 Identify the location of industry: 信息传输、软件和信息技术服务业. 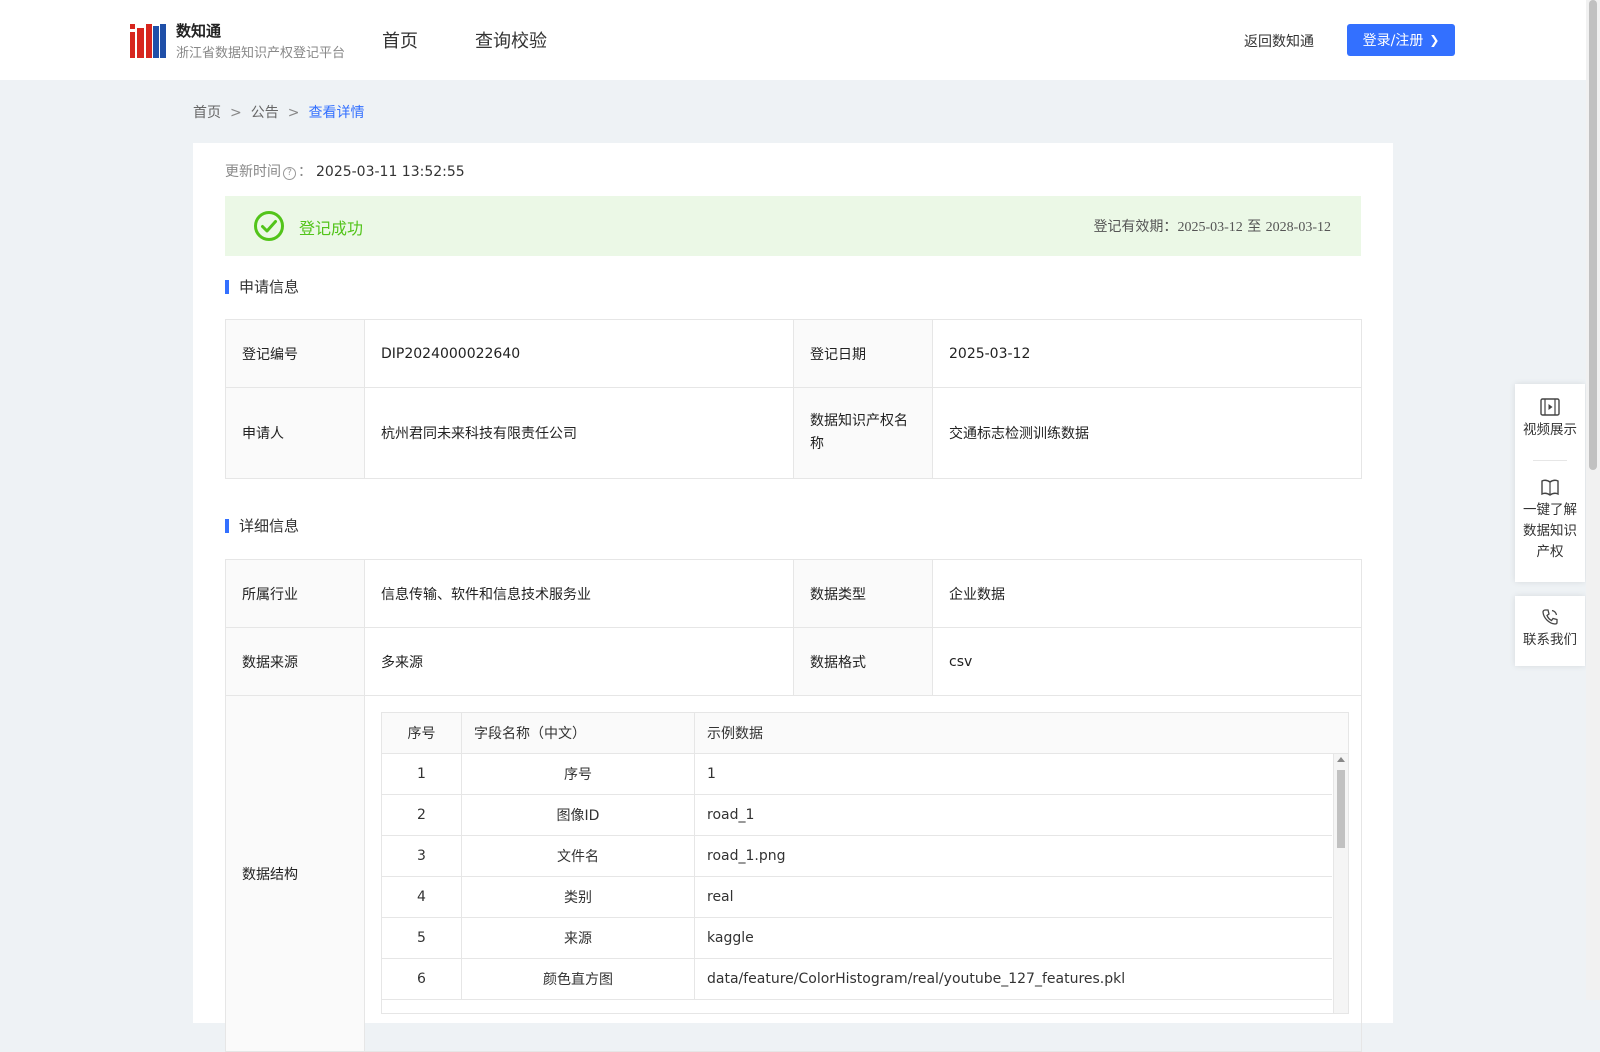
(579, 593).